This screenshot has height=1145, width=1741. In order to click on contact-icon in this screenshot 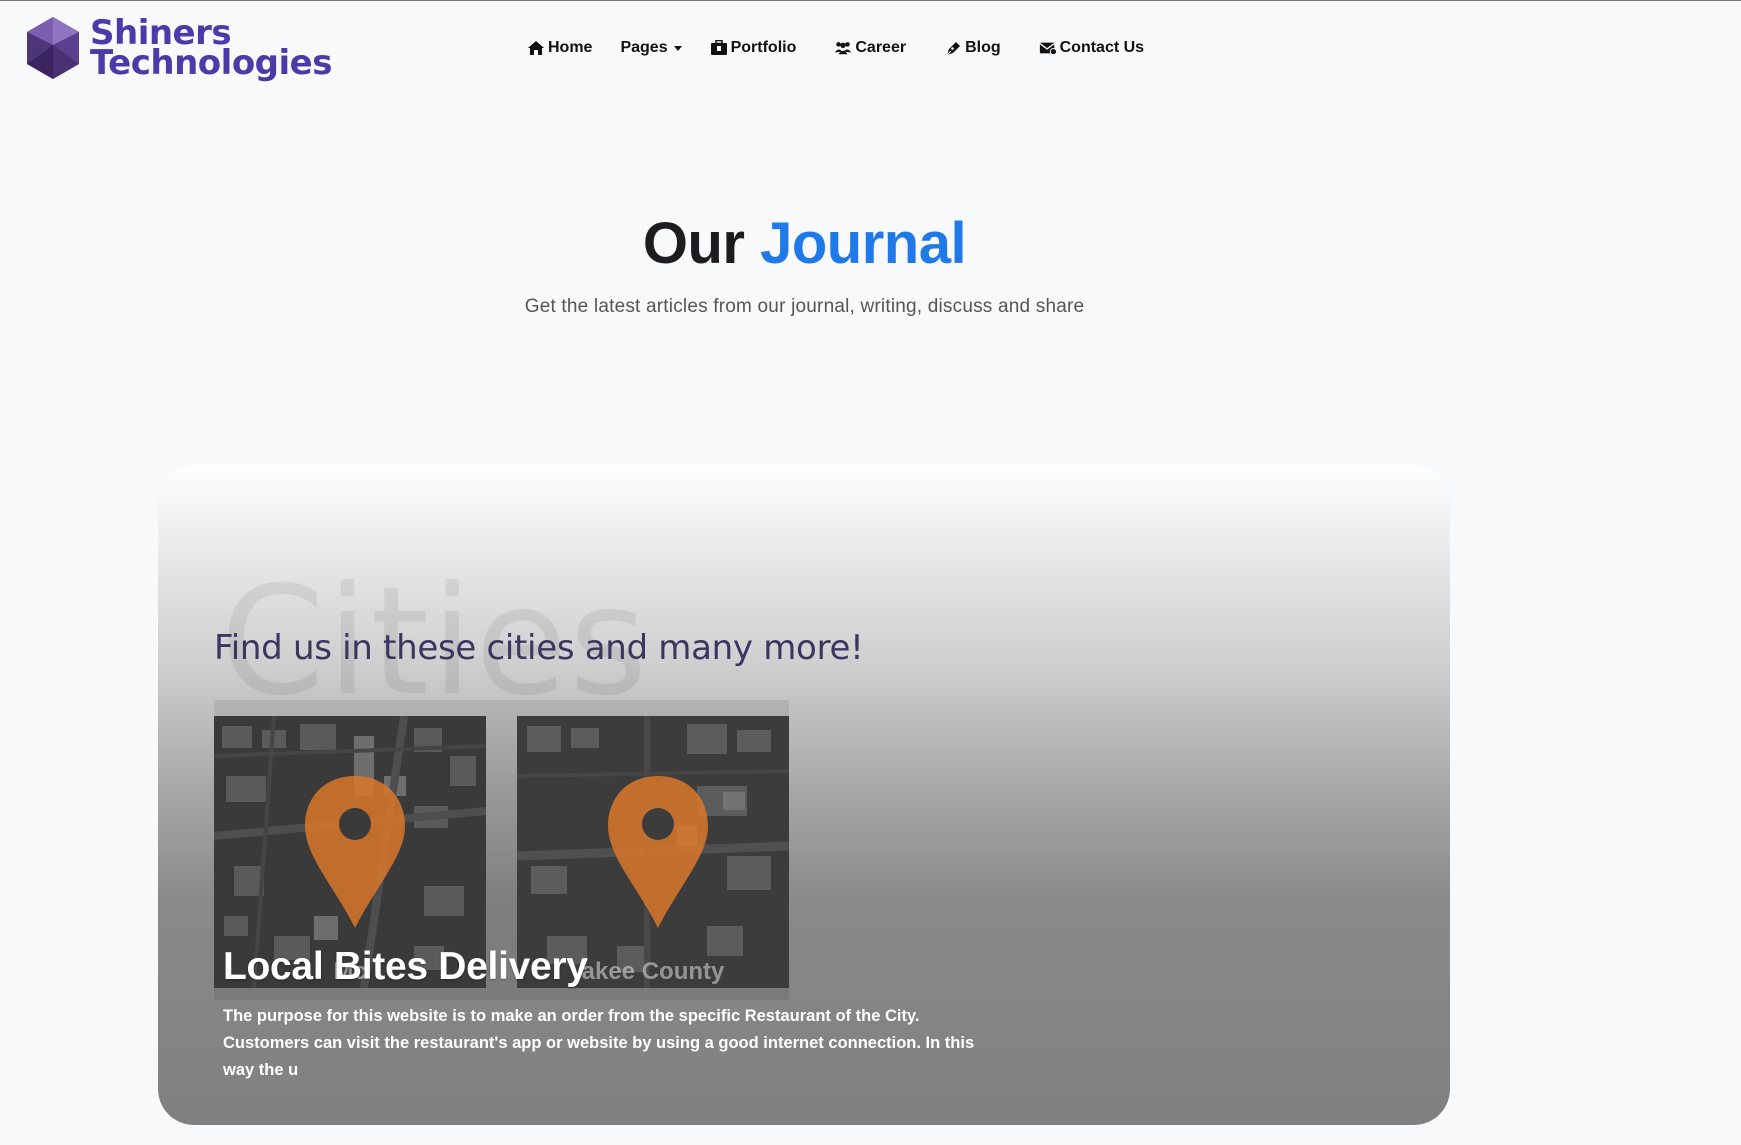, I will do `click(1048, 49)`.